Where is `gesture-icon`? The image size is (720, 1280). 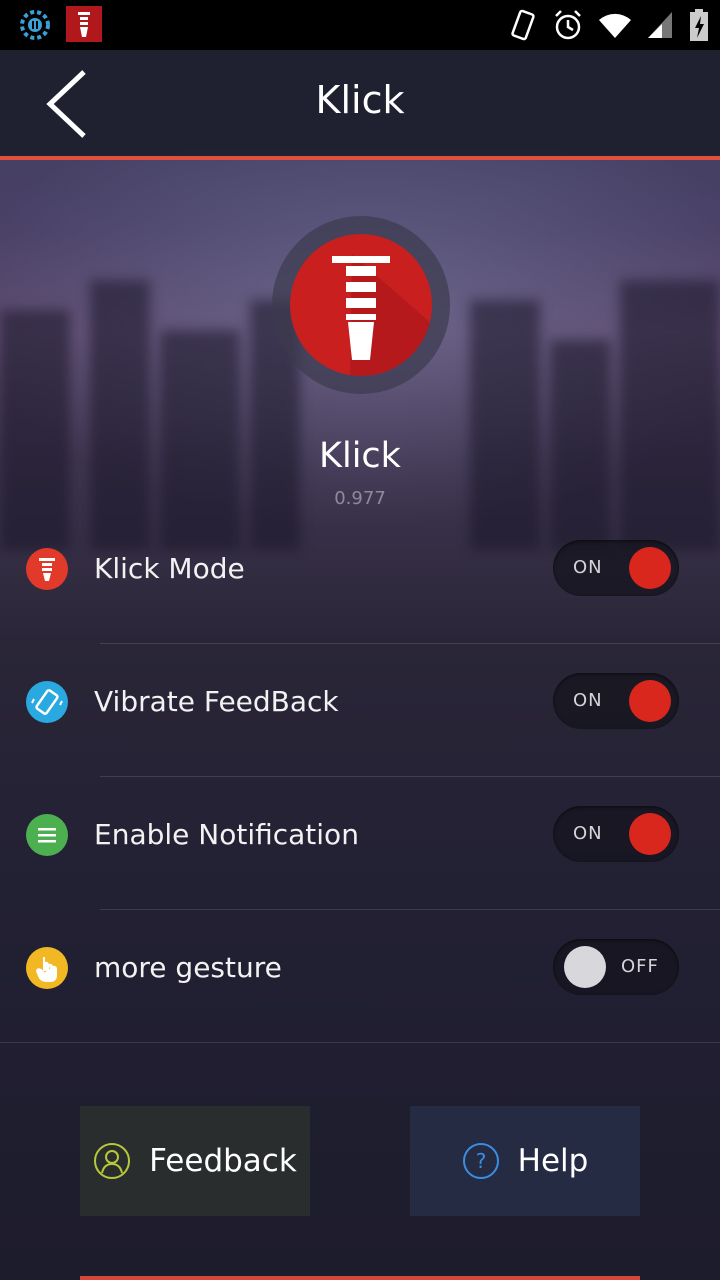 gesture-icon is located at coordinates (47, 968).